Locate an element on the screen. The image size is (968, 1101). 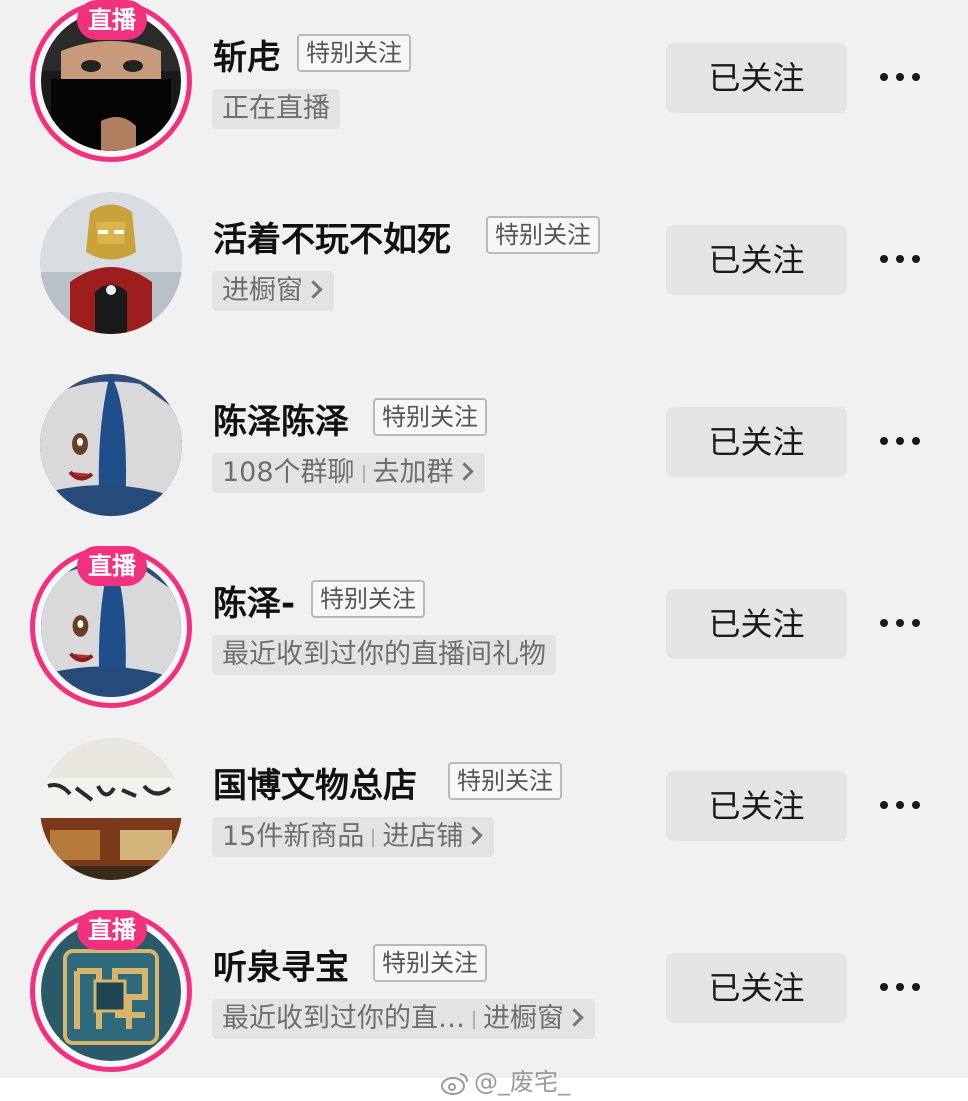
user-name: 陈泽- is located at coordinates (254, 600).